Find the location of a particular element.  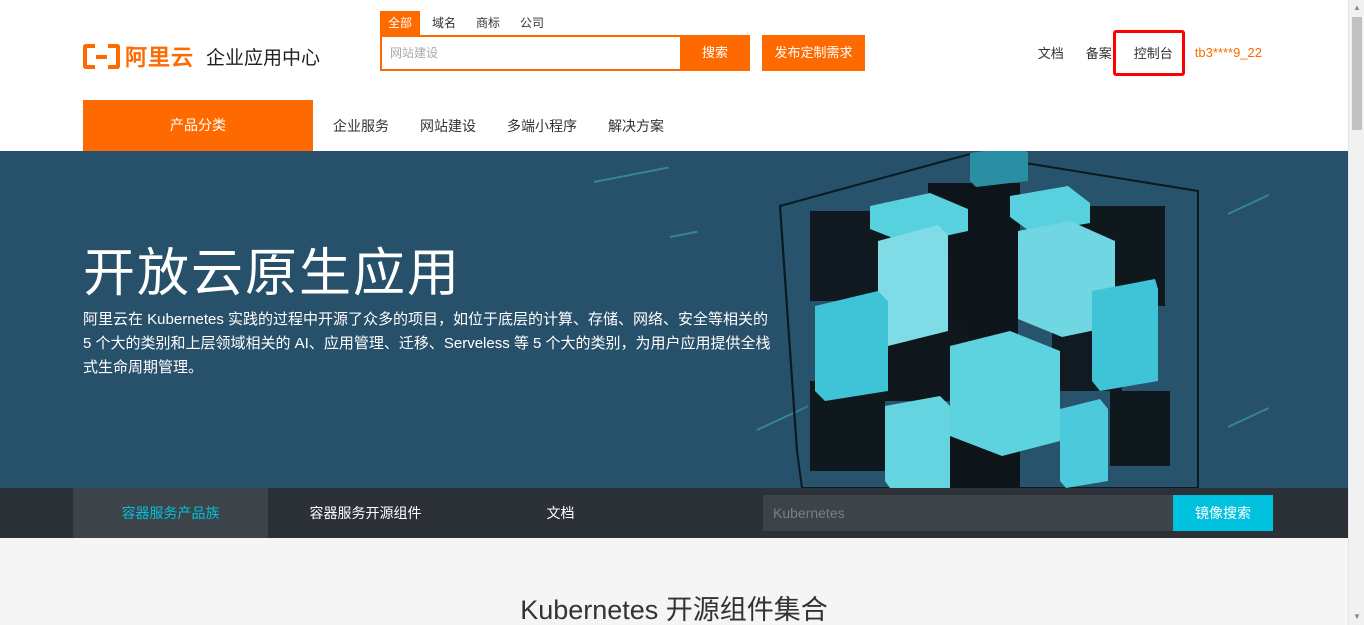

search-tab-company: 公司 is located at coordinates (532, 23).